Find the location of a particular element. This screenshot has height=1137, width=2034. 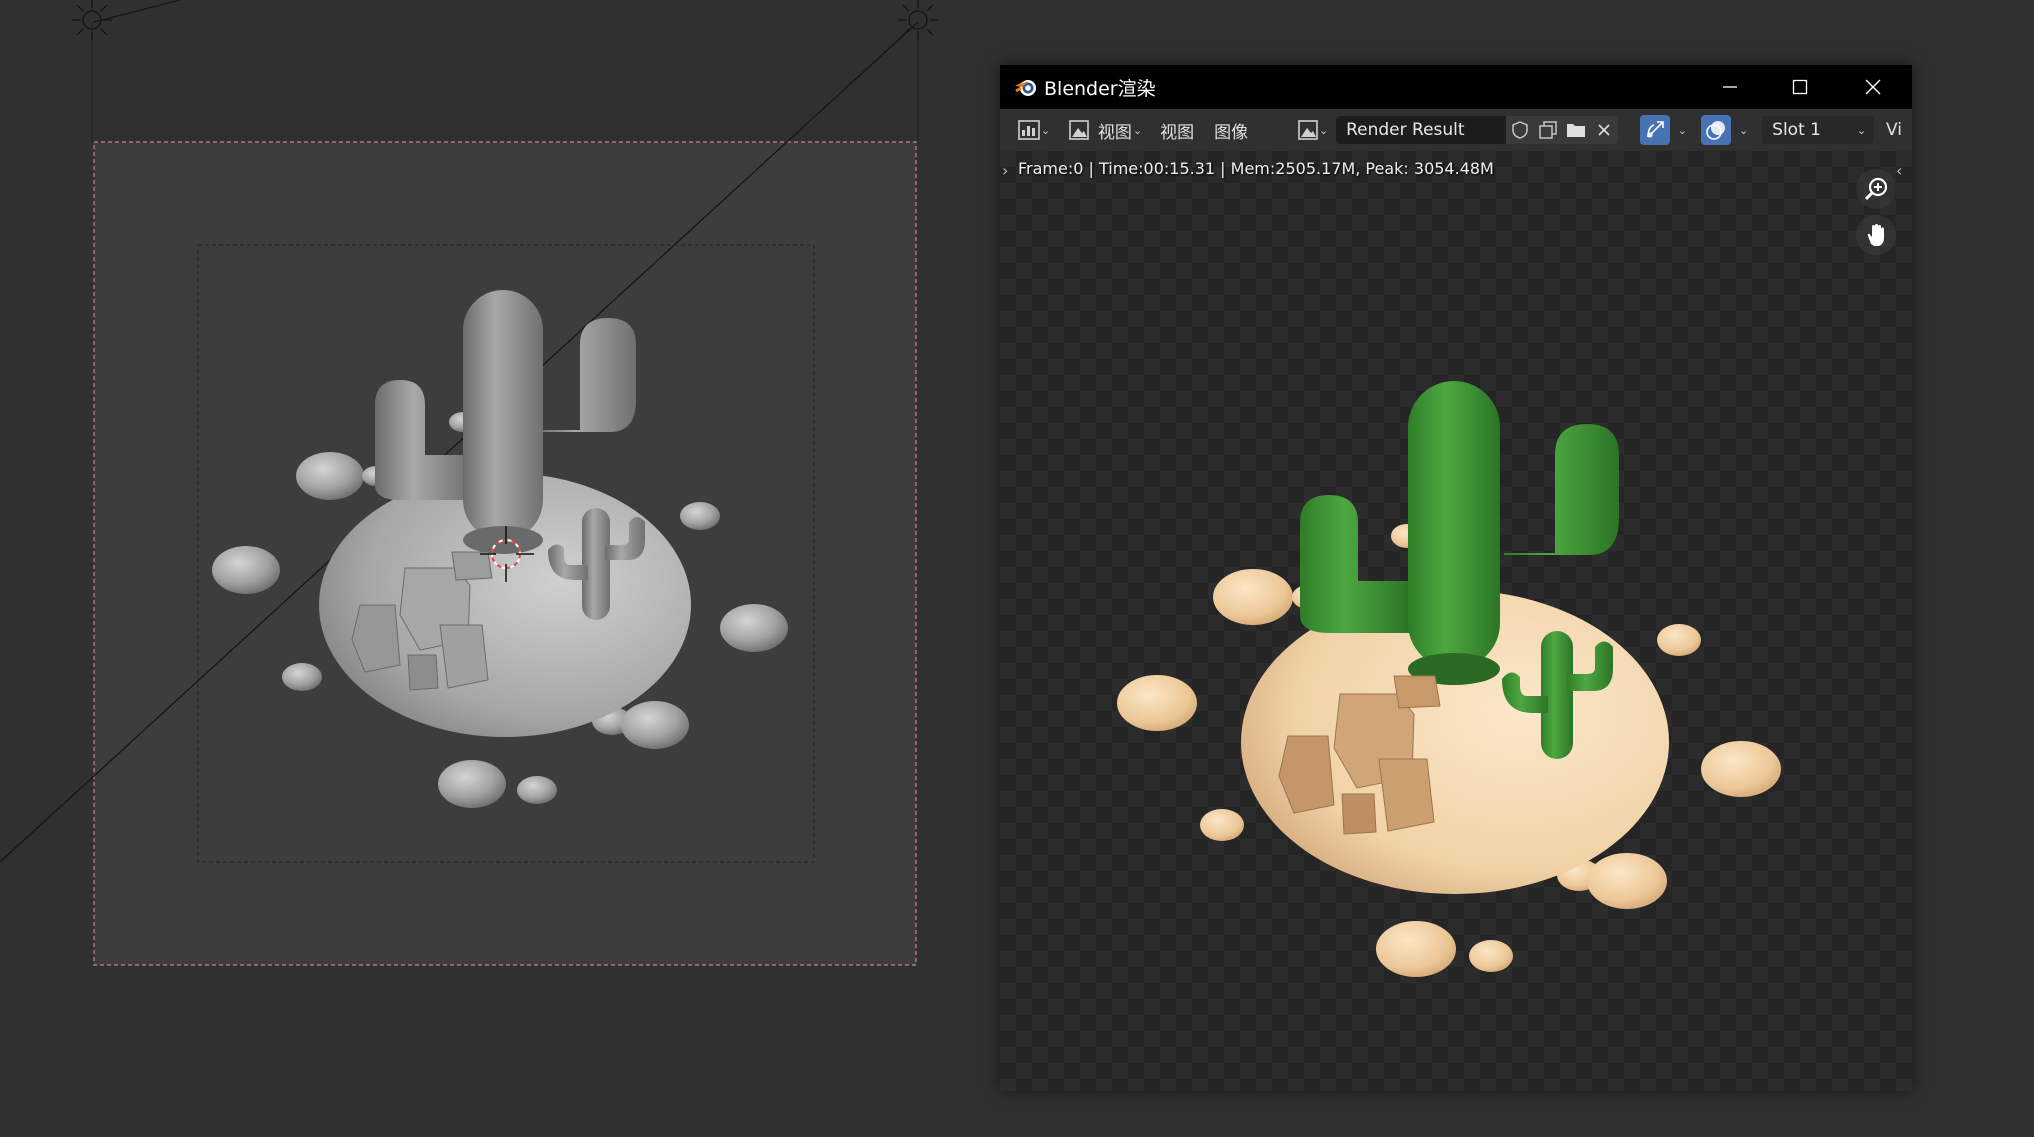

maximize-icon is located at coordinates (1800, 87).